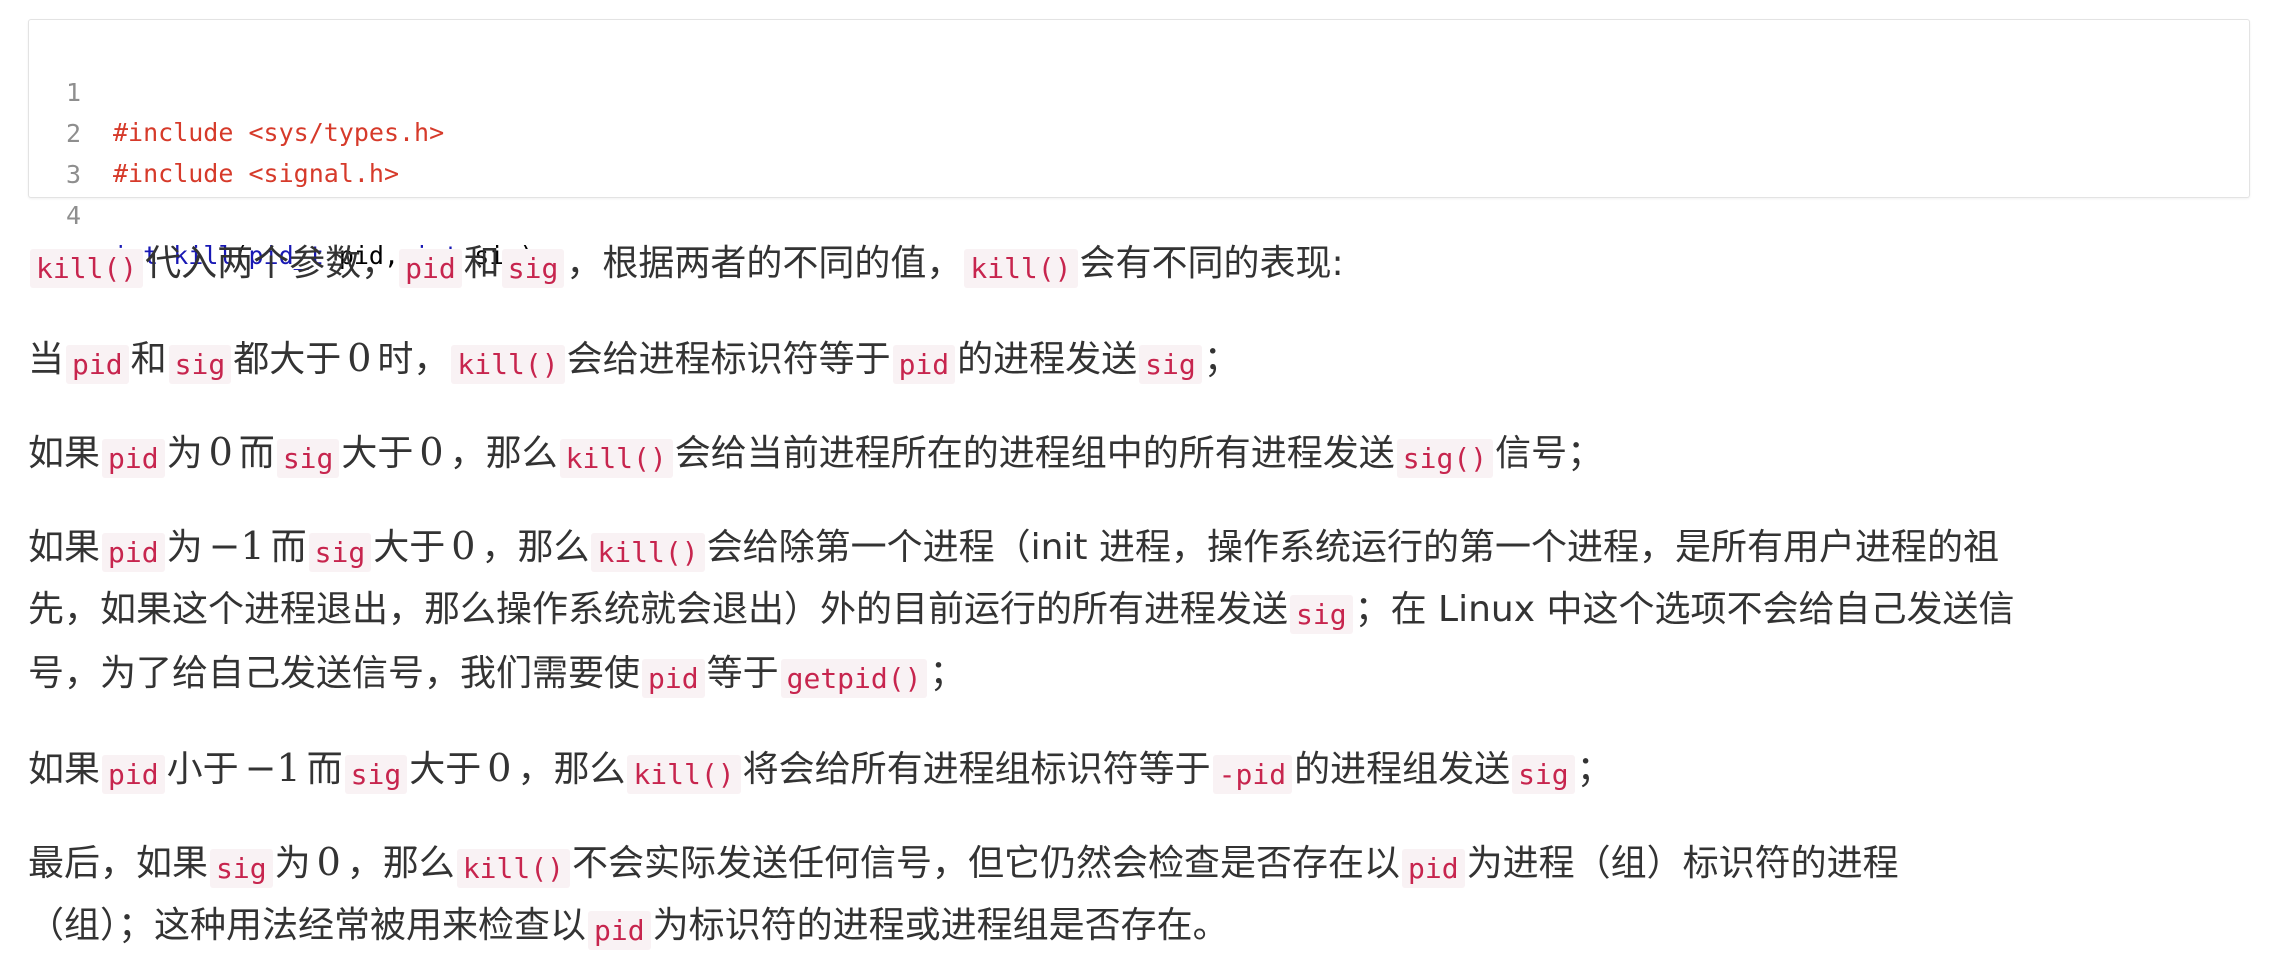 Image resolution: width=2278 pixels, height=974 pixels. What do you see at coordinates (854, 678) in the screenshot?
I see `inline-code: getpid()` at bounding box center [854, 678].